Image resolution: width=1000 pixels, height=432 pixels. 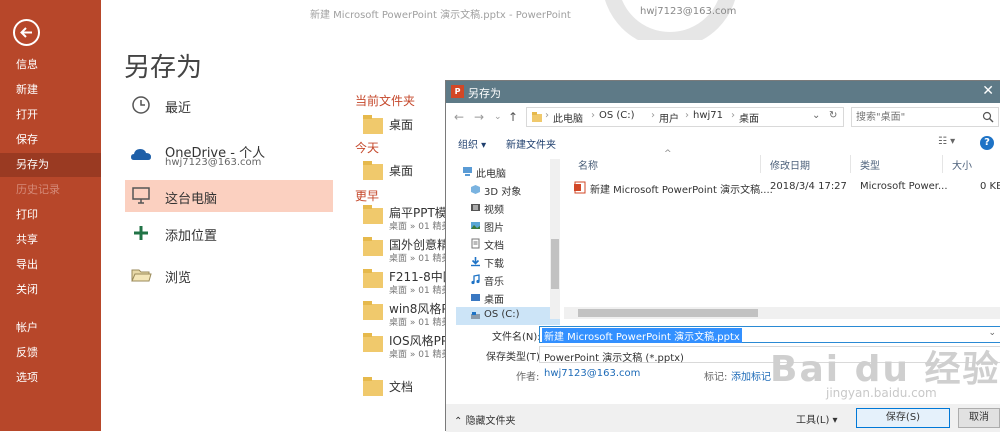 What do you see at coordinates (50, 215) in the screenshot?
I see `sidebar-item-print: 打印` at bounding box center [50, 215].